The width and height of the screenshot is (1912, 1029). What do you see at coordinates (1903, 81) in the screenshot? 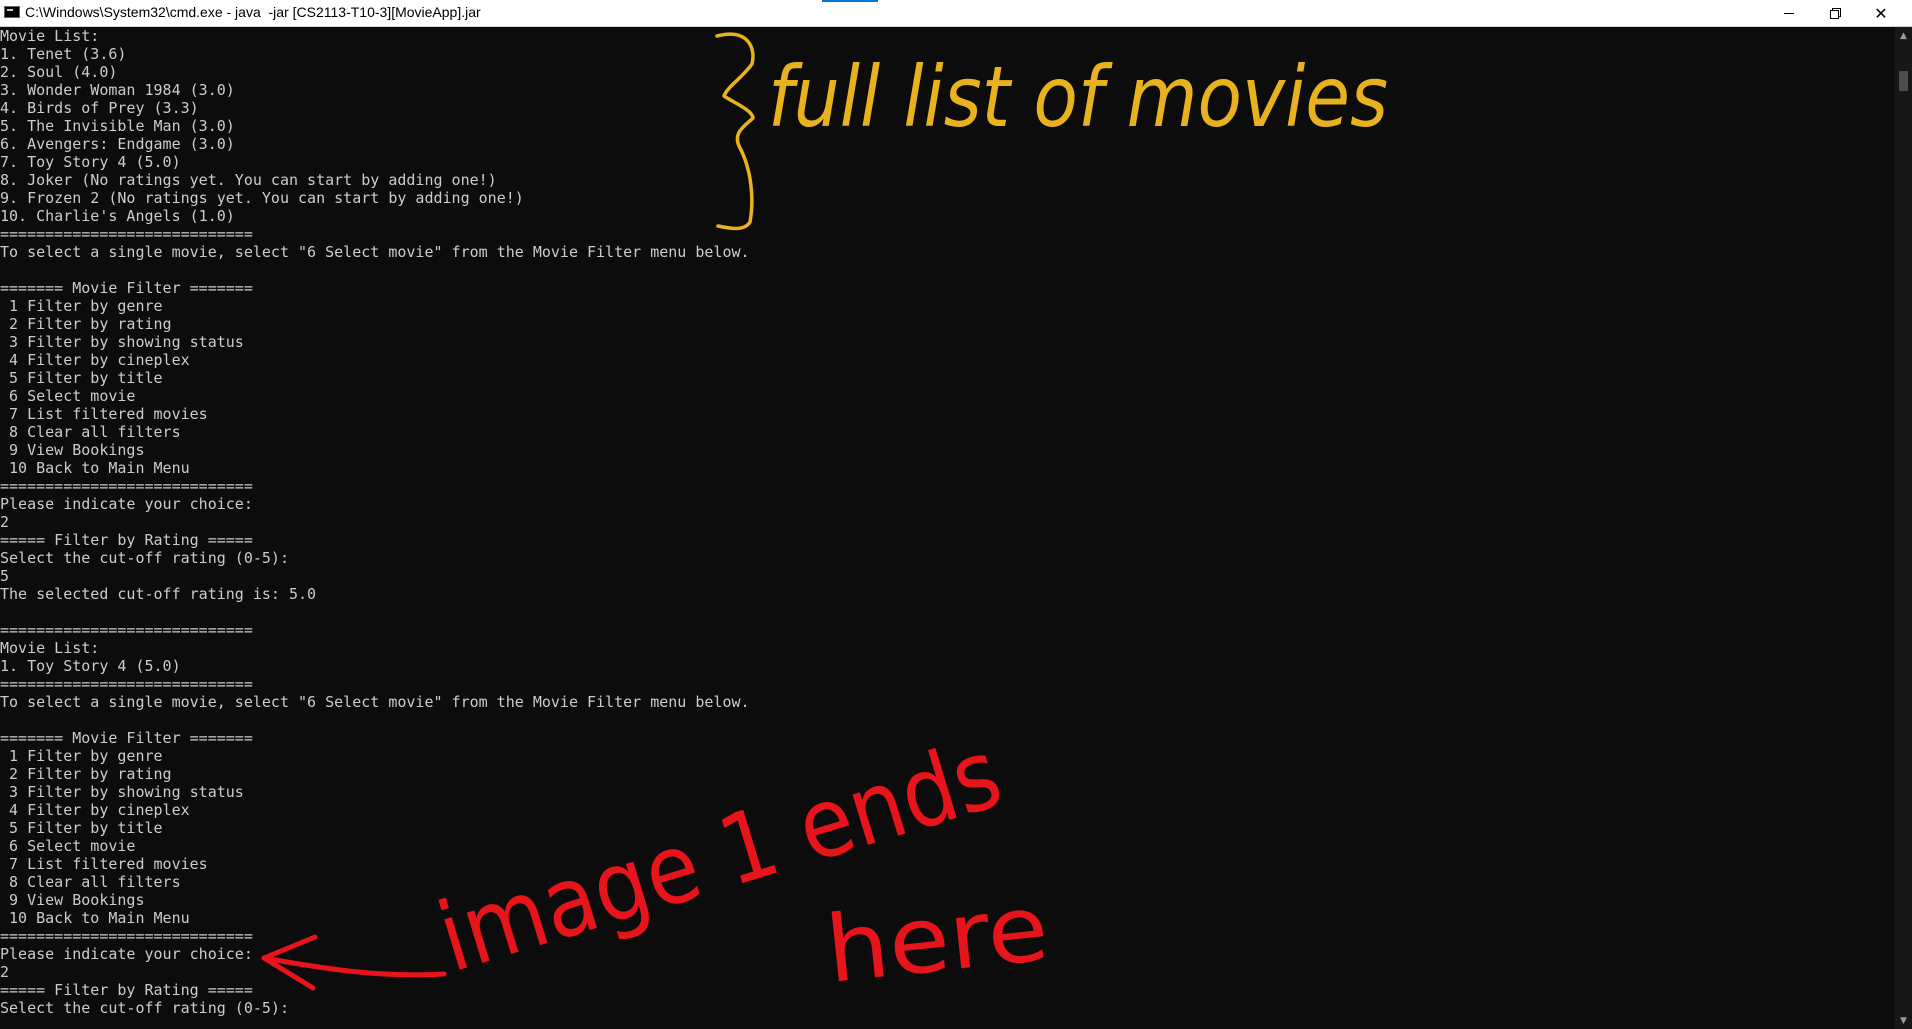
I see `scrollbar-thumb` at bounding box center [1903, 81].